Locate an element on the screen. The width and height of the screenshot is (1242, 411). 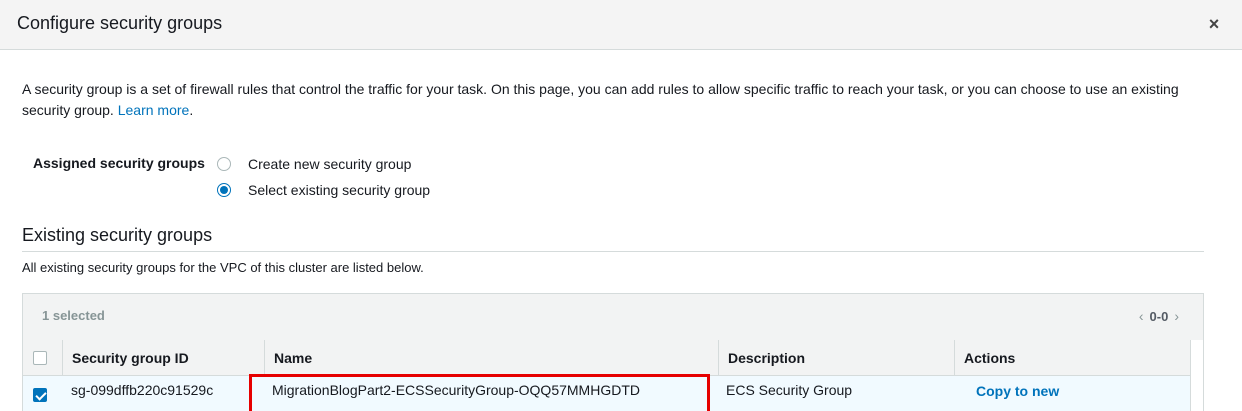
radio-create-new: Create new security group is located at coordinates (314, 164).